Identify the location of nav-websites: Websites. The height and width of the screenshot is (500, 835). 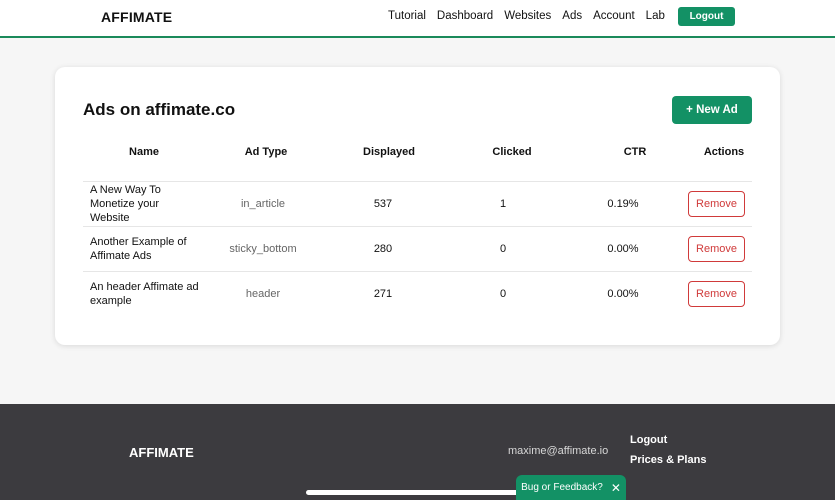
(527, 16).